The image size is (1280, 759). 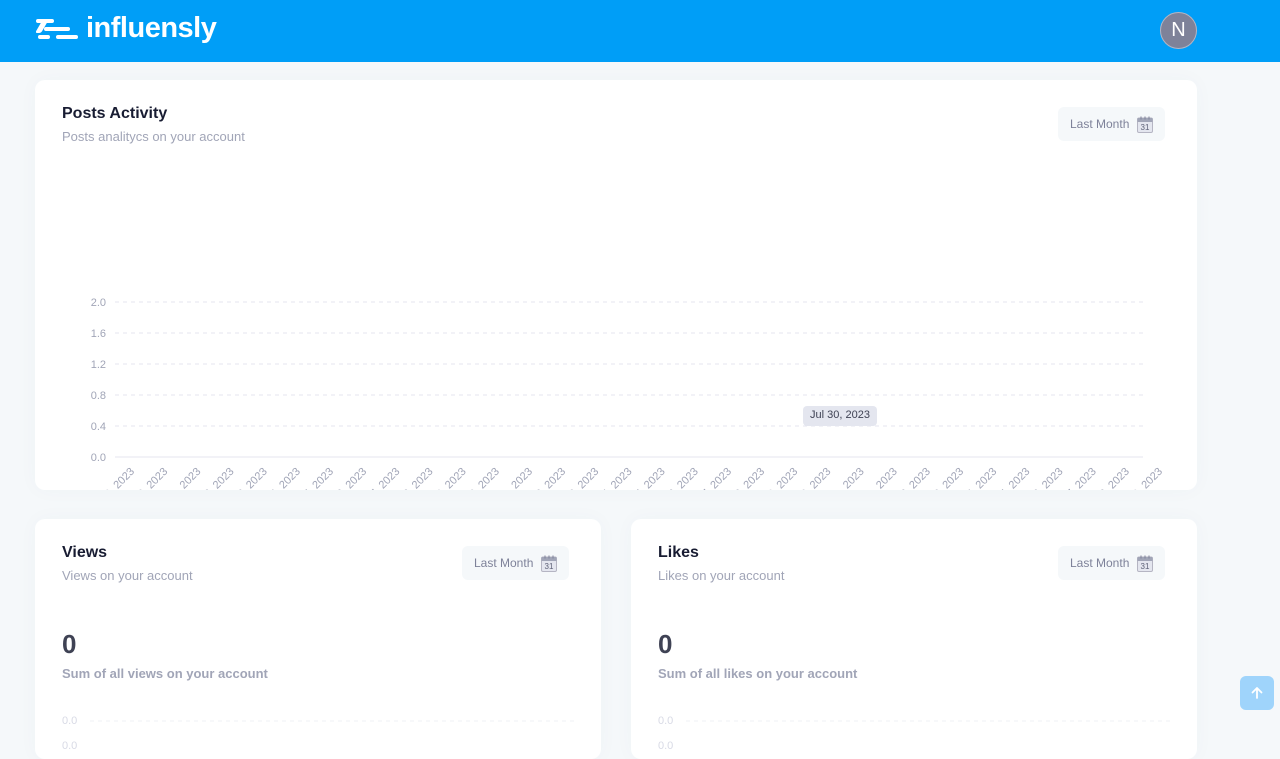 What do you see at coordinates (665, 644) in the screenshot?
I see `likes-total: 0` at bounding box center [665, 644].